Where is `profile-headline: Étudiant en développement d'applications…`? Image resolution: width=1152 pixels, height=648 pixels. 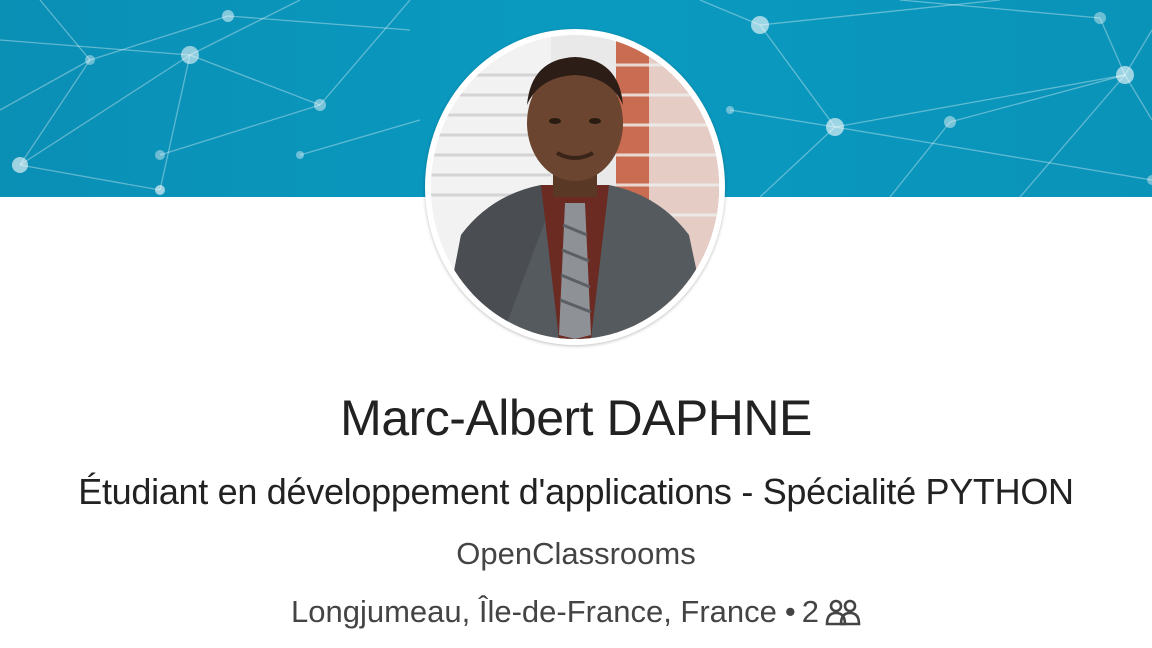 profile-headline: Étudiant en développement d'applications… is located at coordinates (576, 491).